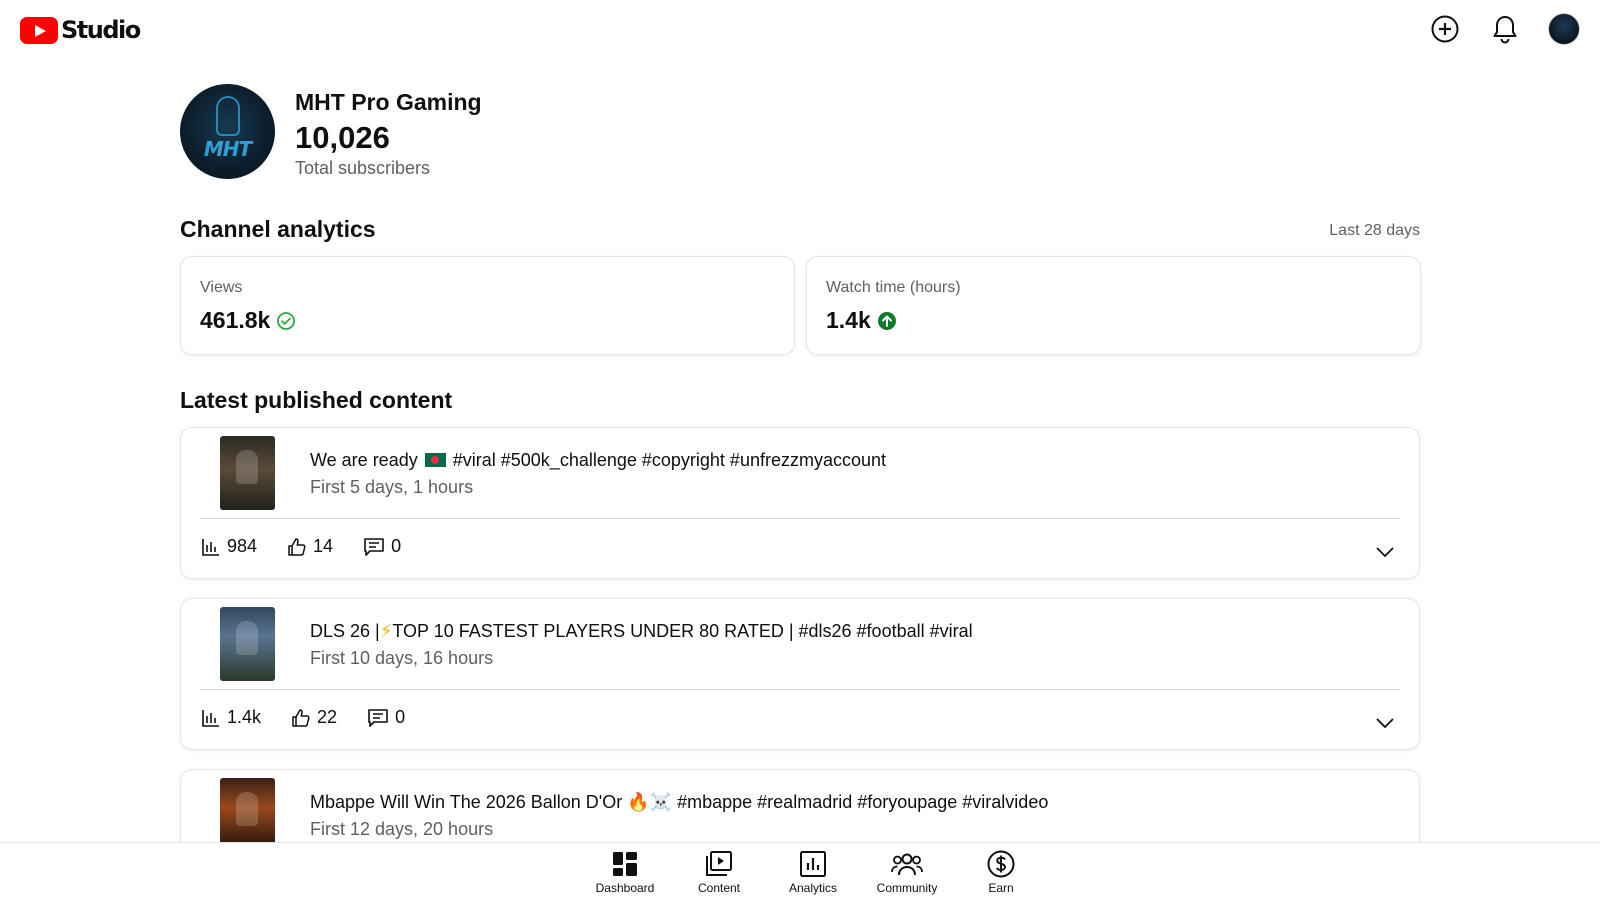 This screenshot has height=903, width=1600. I want to click on account-avatar, so click(1564, 29).